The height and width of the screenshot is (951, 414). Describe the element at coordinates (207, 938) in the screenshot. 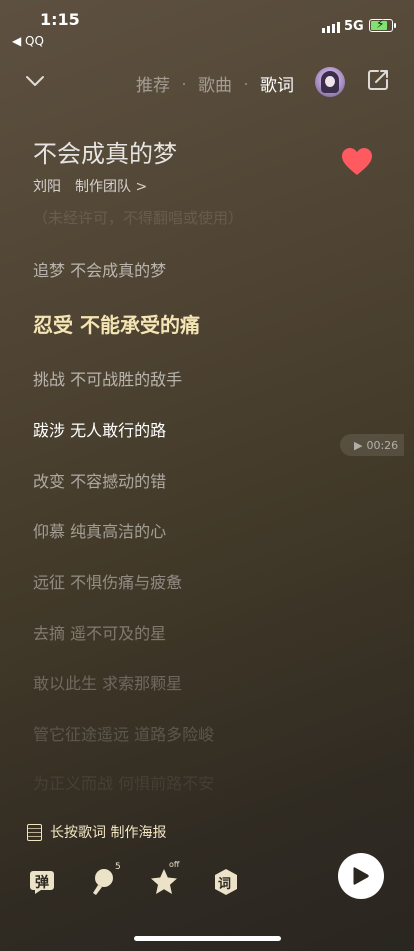

I see `home-indicator` at that location.